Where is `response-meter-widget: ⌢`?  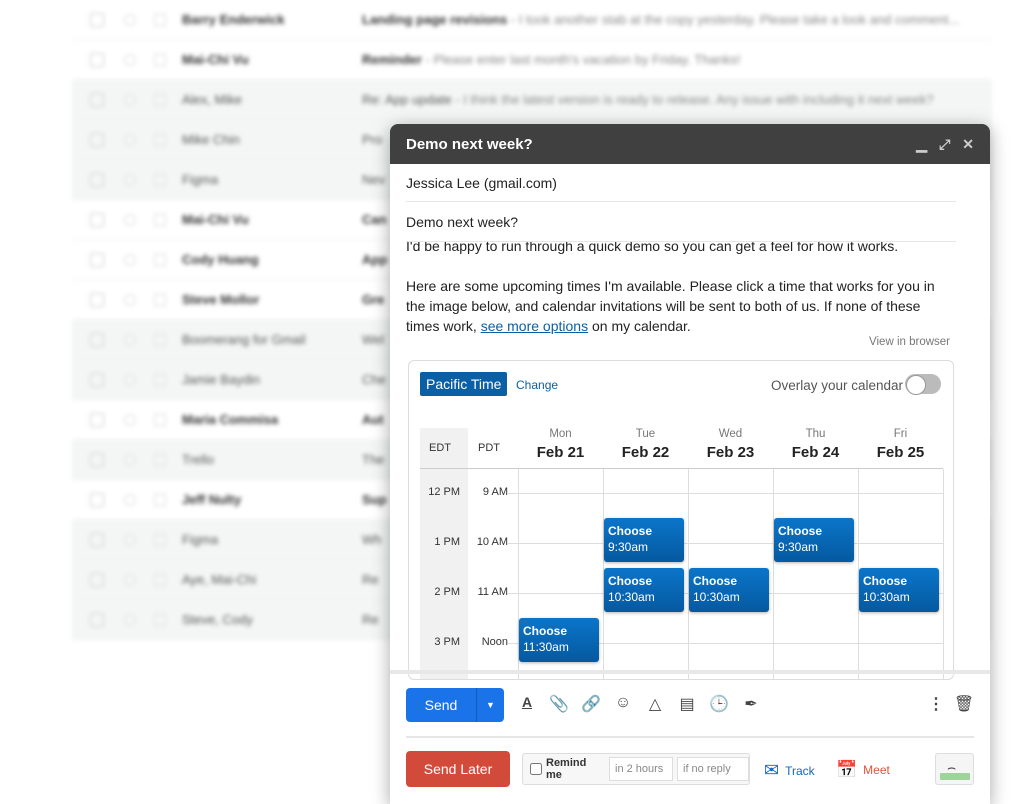
response-meter-widget: ⌢ is located at coordinates (954, 769).